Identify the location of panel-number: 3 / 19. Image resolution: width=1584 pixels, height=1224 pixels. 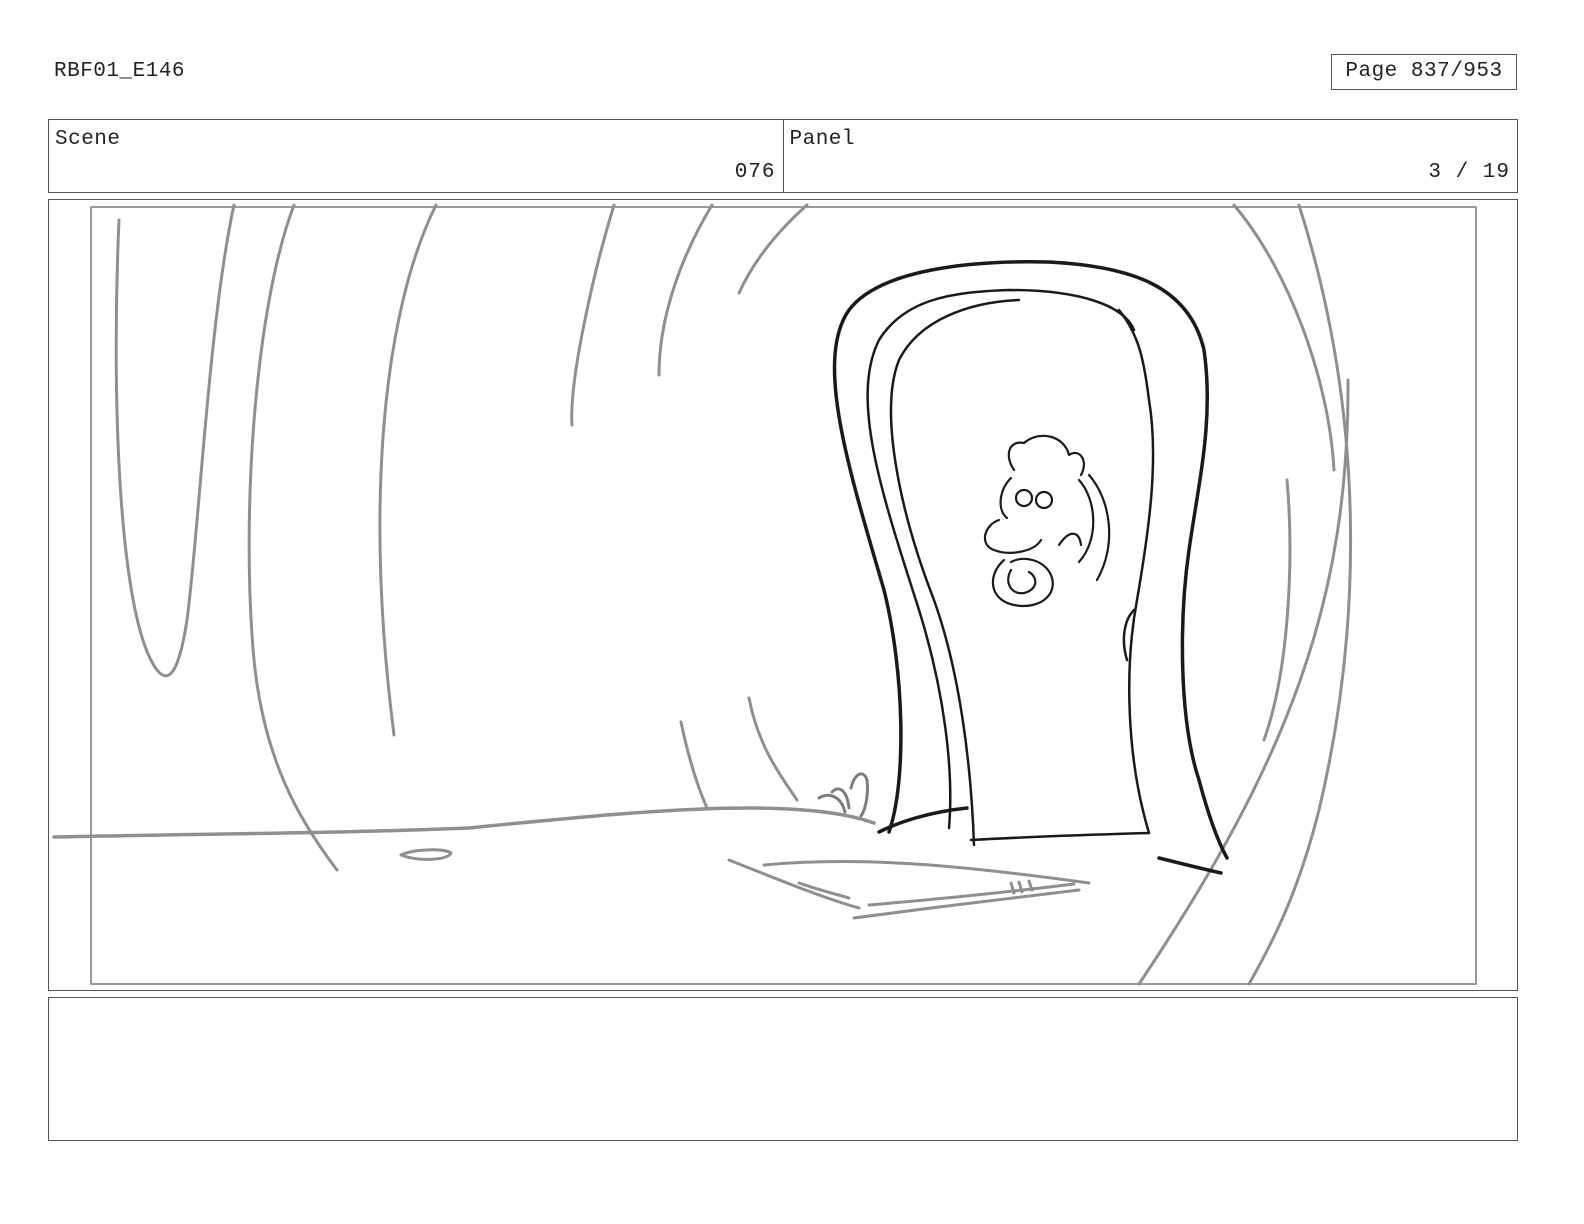
(1469, 172).